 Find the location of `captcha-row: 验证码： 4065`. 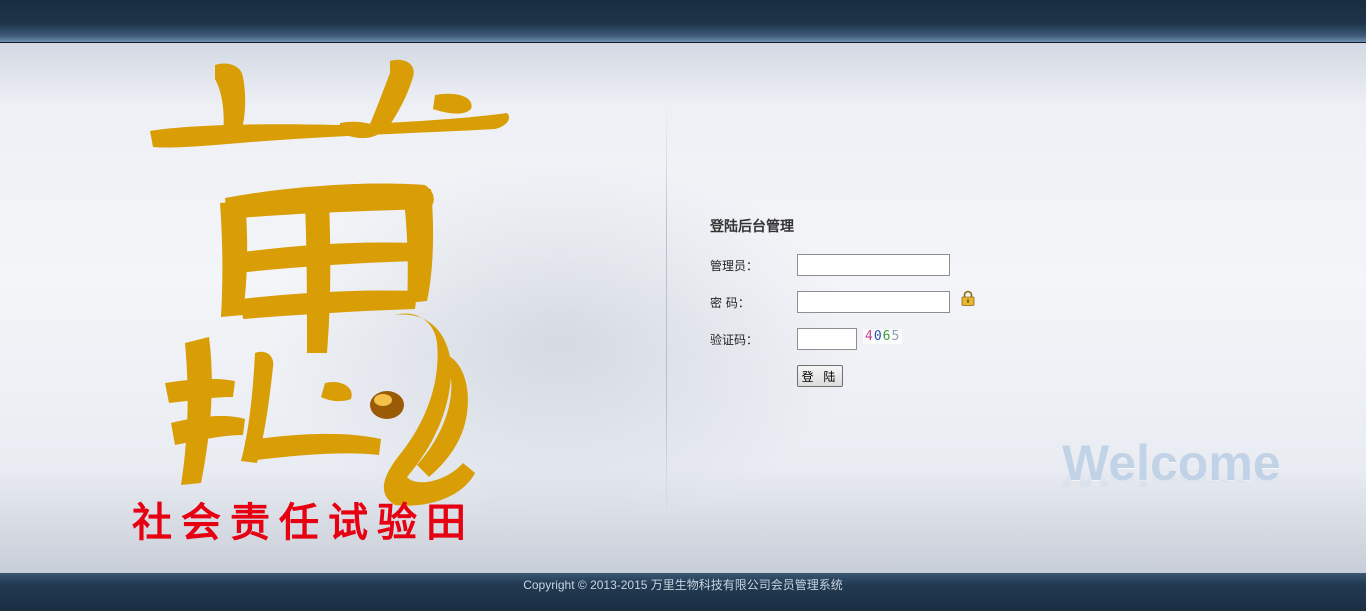

captcha-row: 验证码： 4065 is located at coordinates (870, 346).